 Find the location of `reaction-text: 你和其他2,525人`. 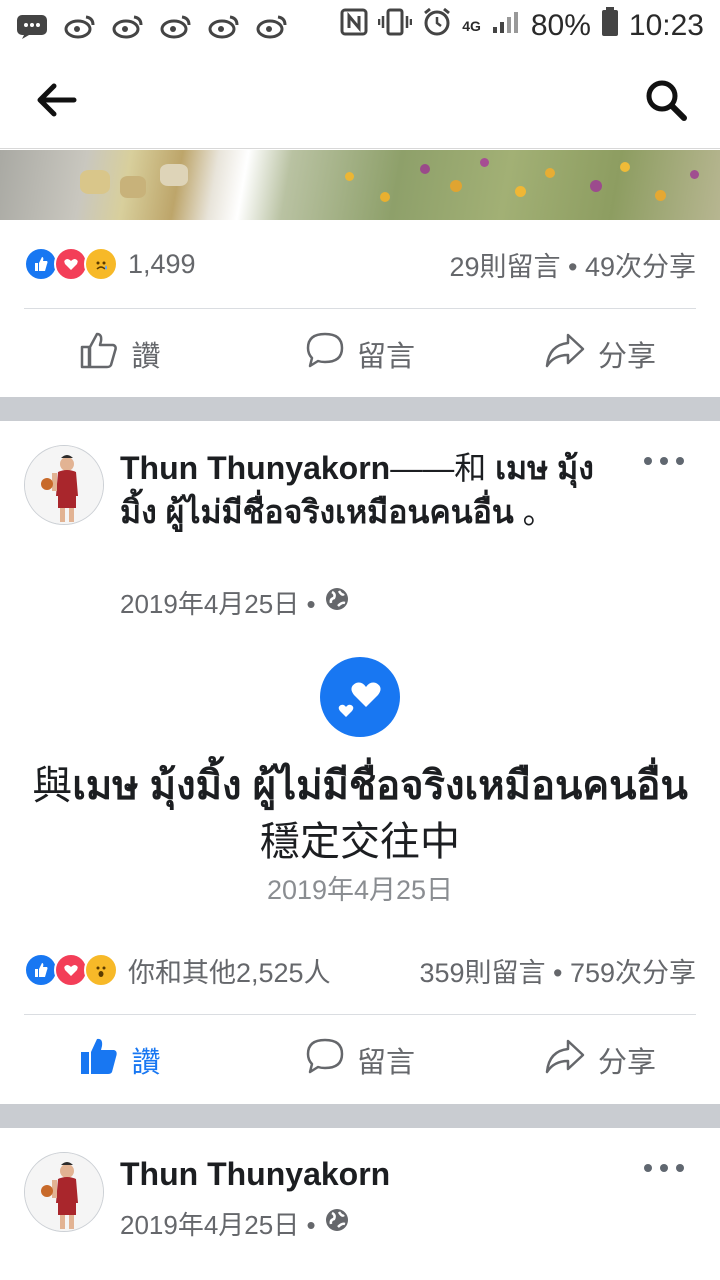

reaction-text: 你和其他2,525人 is located at coordinates (229, 972).